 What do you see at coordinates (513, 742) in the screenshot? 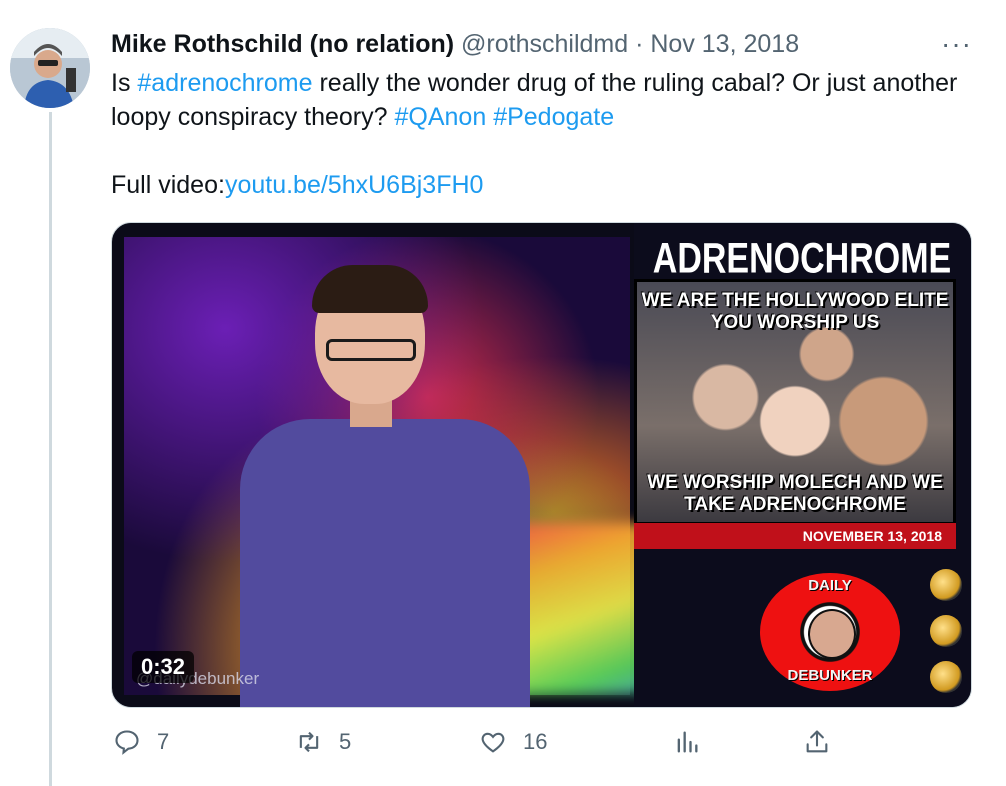
I see `like-button: 16` at bounding box center [513, 742].